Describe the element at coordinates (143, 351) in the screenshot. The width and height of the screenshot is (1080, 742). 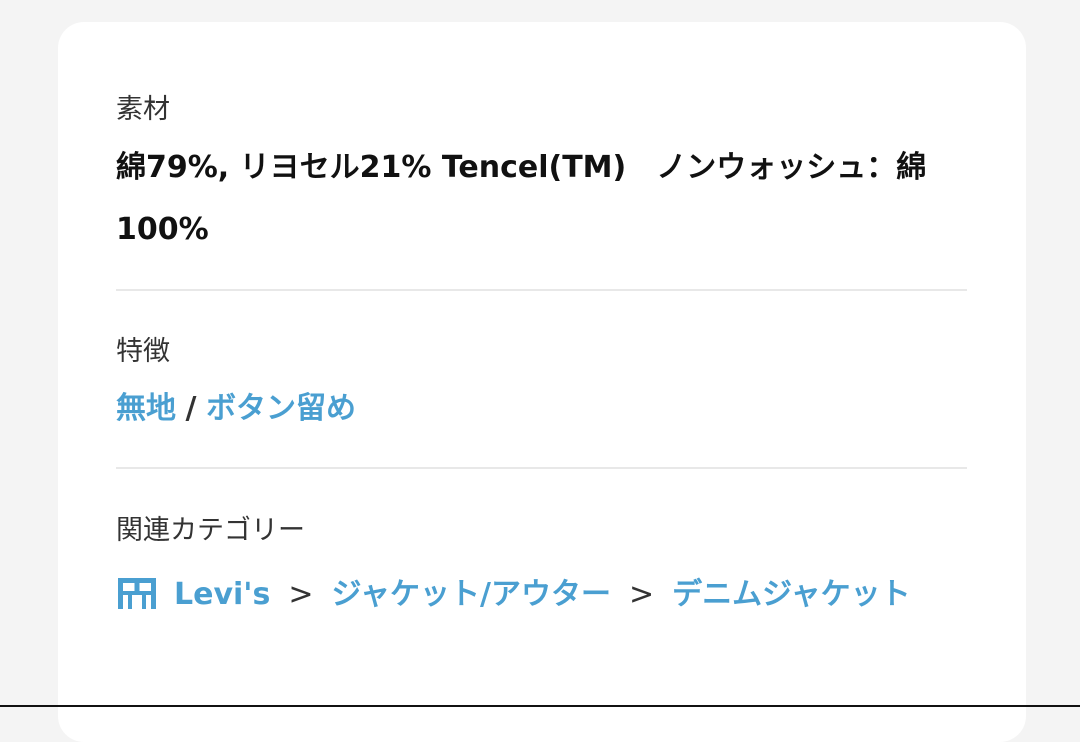
I see `features-label: 特徴` at that location.